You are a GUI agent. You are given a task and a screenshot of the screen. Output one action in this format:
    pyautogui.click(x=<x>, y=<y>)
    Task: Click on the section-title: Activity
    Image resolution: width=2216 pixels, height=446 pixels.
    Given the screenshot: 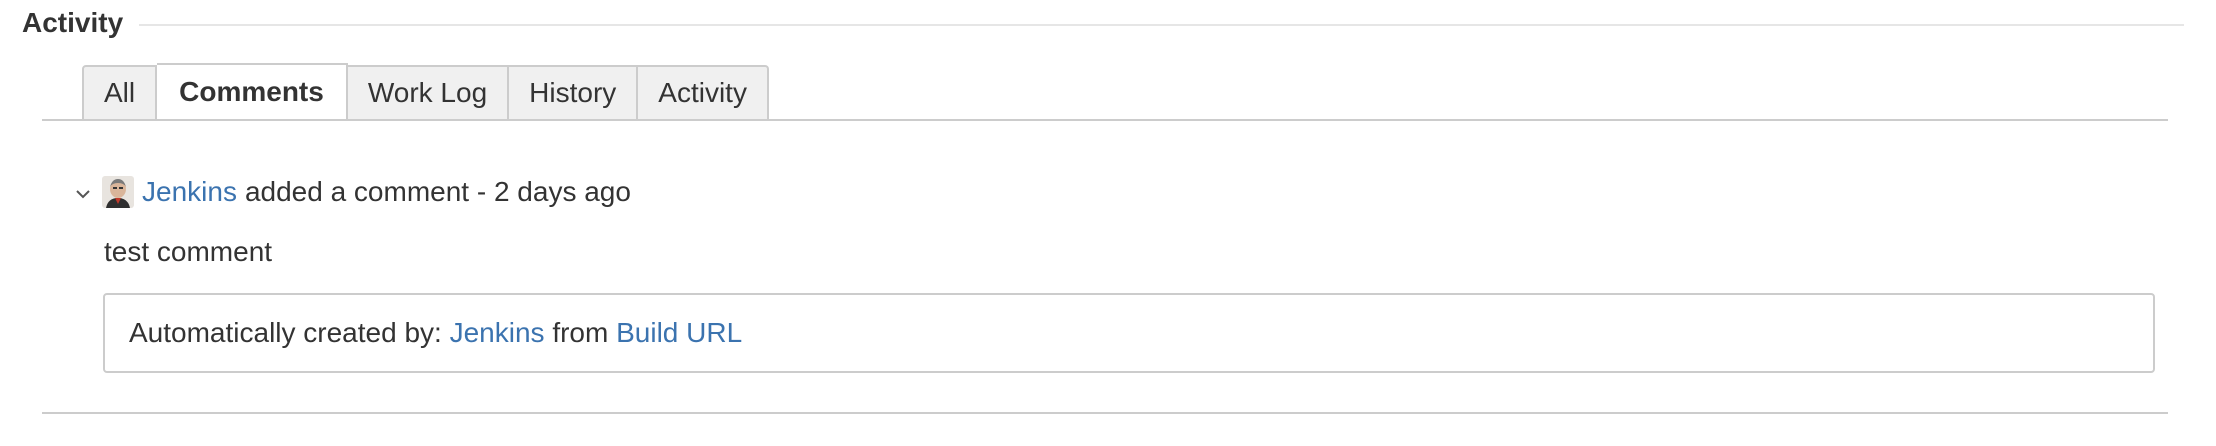 What is the action you would take?
    pyautogui.click(x=73, y=22)
    